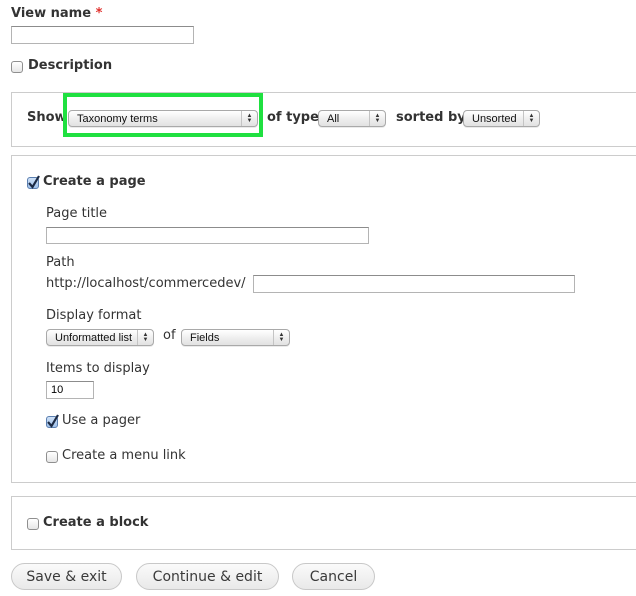 The height and width of the screenshot is (596, 636). What do you see at coordinates (51, 13) in the screenshot?
I see `view-name-label-text: View name` at bounding box center [51, 13].